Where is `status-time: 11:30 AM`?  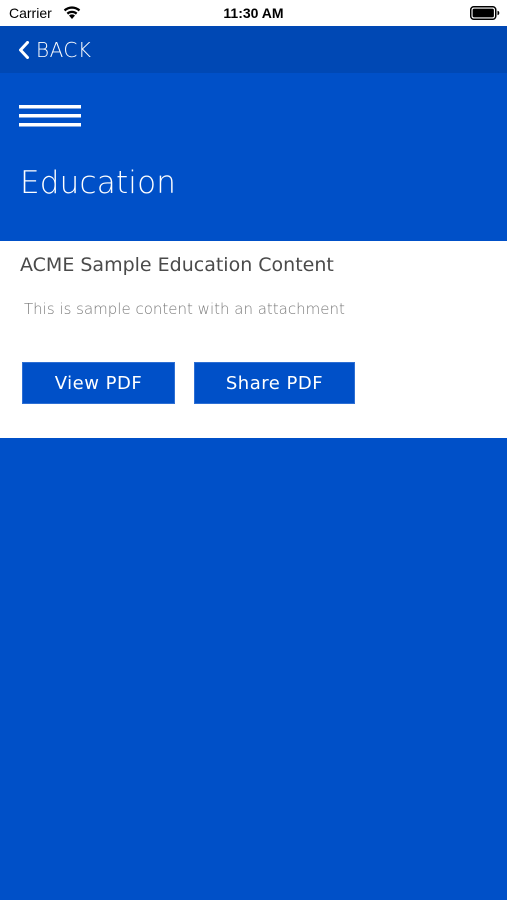 status-time: 11:30 AM is located at coordinates (253, 13).